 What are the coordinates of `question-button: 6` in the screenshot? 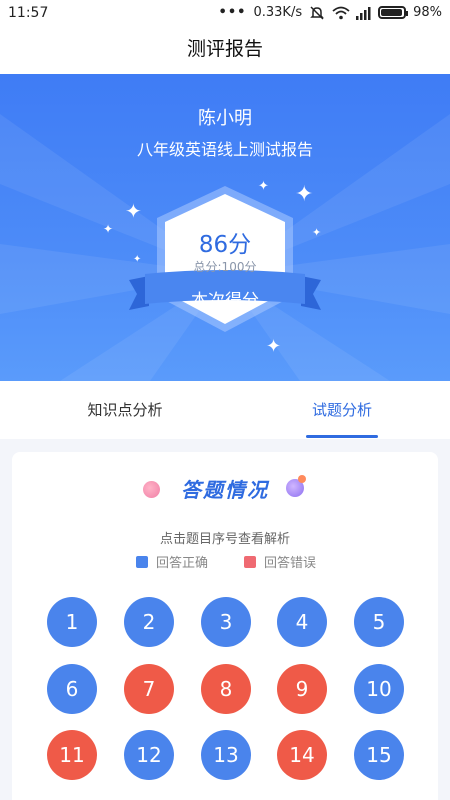 It's located at (72, 689).